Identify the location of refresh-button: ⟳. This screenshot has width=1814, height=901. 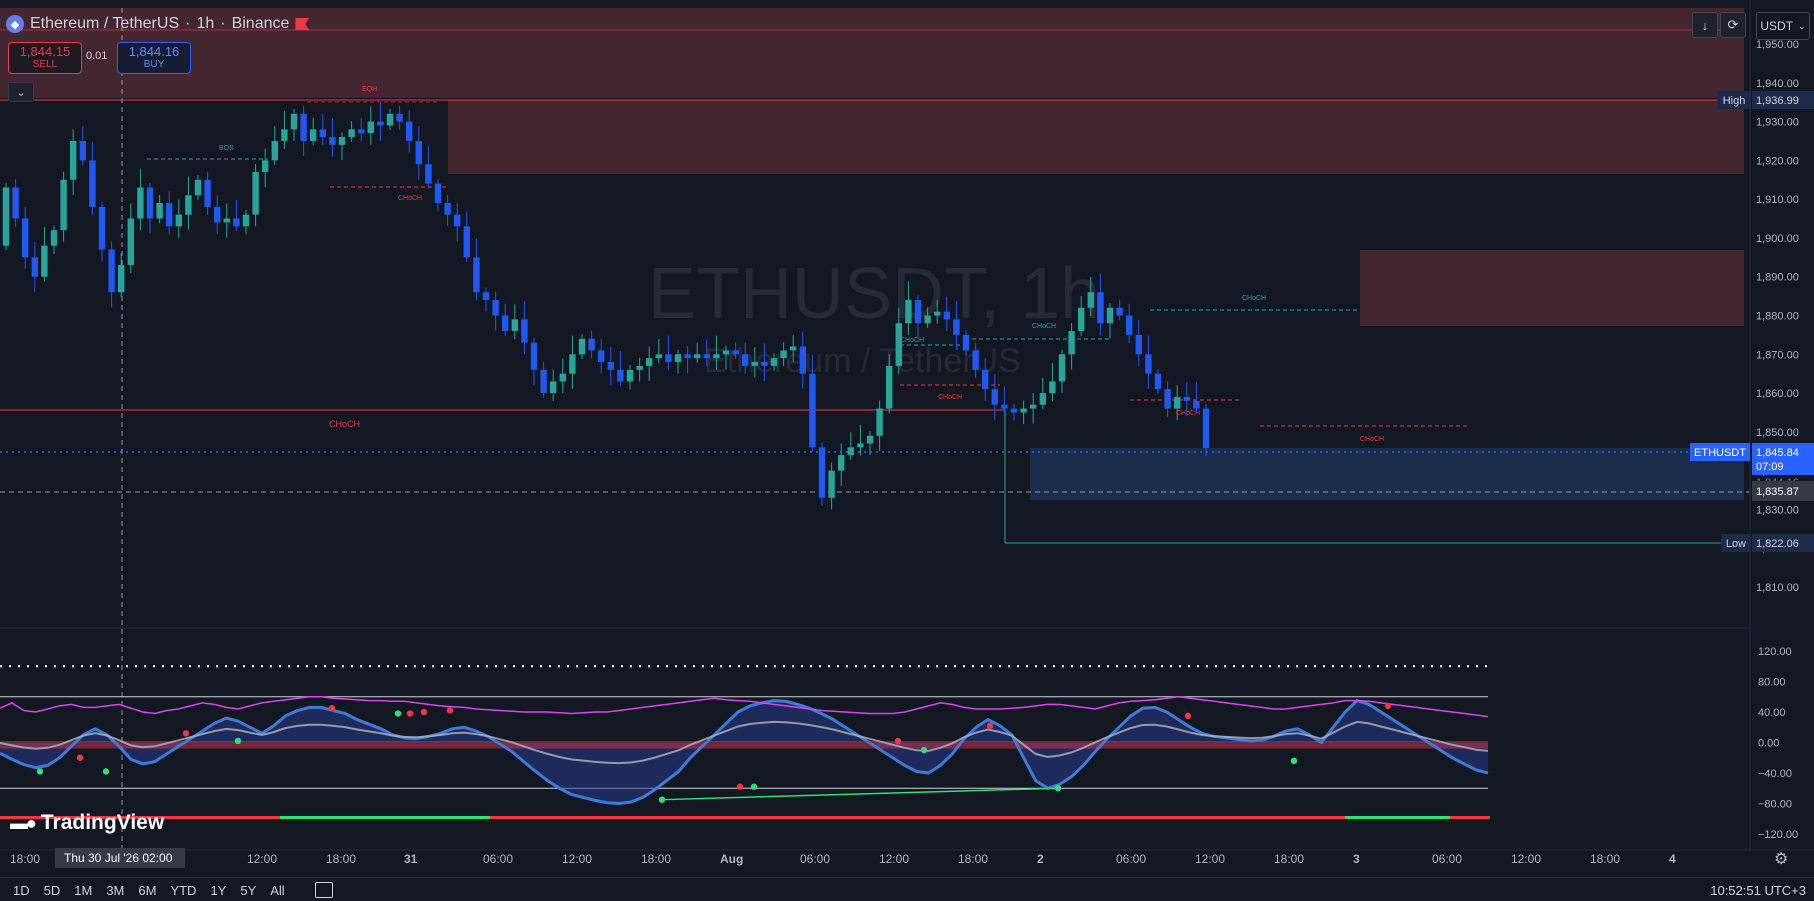
(1733, 25).